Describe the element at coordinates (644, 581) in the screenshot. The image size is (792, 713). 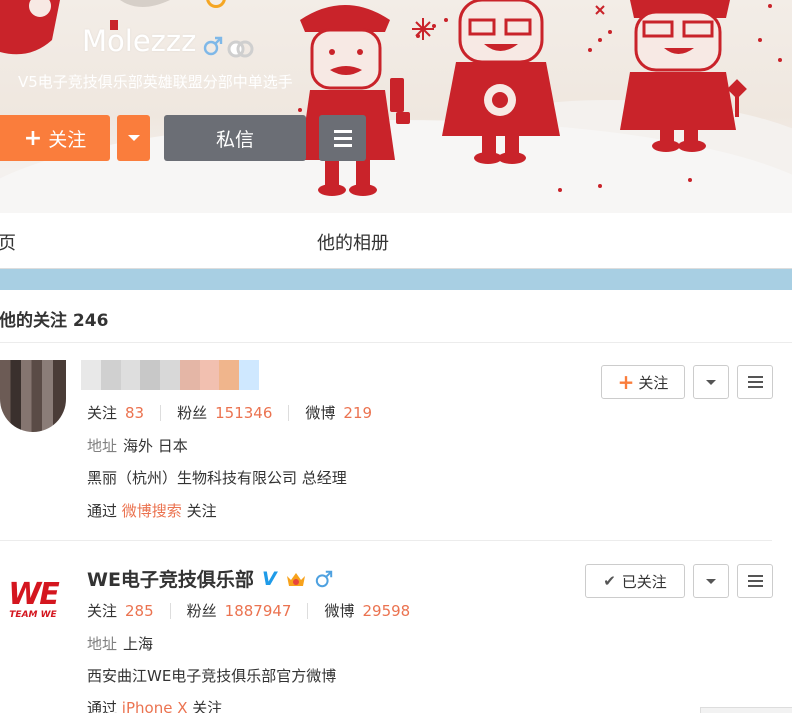
I see `following-button-label: 已关注` at that location.